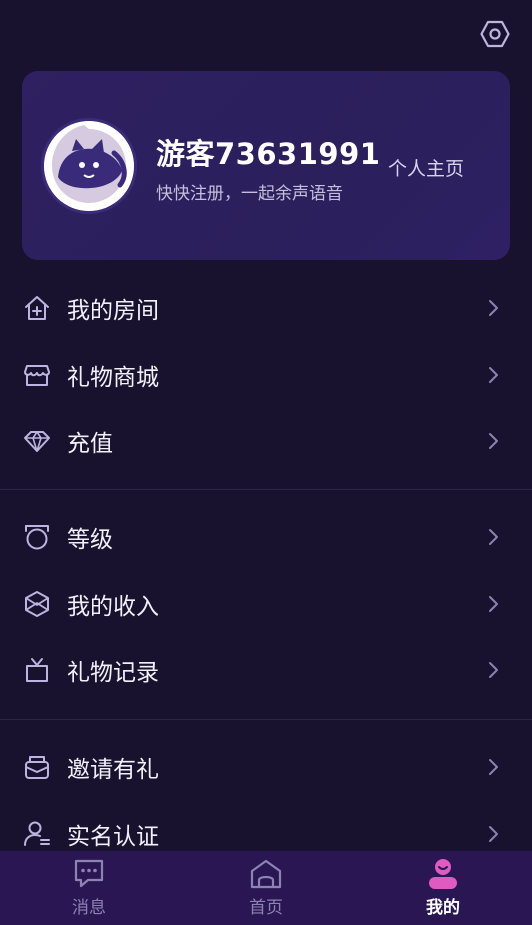  I want to click on top-bar, so click(266, 34).